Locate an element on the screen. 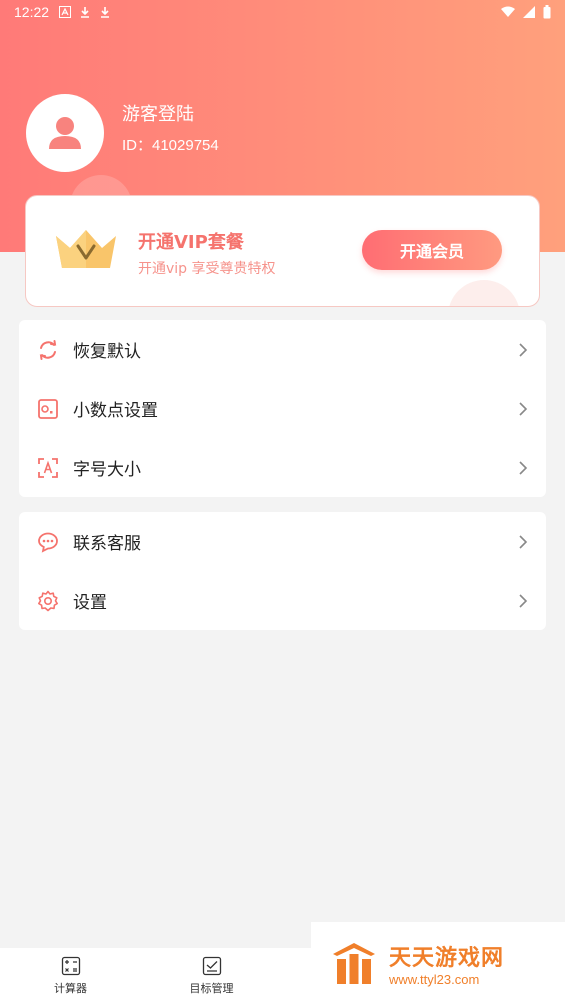 Image resolution: width=565 pixels, height=1004 pixels. app-a-icon is located at coordinates (65, 12).